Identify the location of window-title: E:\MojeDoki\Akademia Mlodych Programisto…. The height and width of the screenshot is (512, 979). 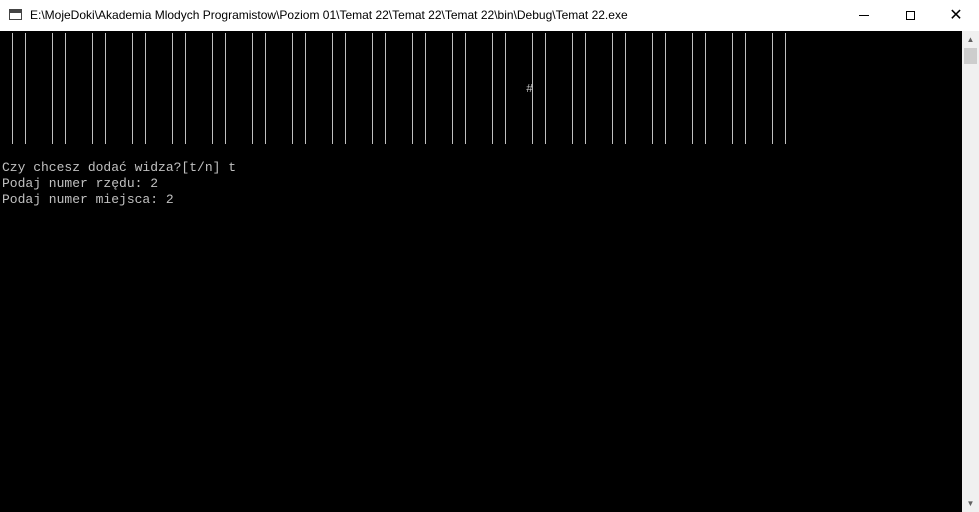
(329, 15).